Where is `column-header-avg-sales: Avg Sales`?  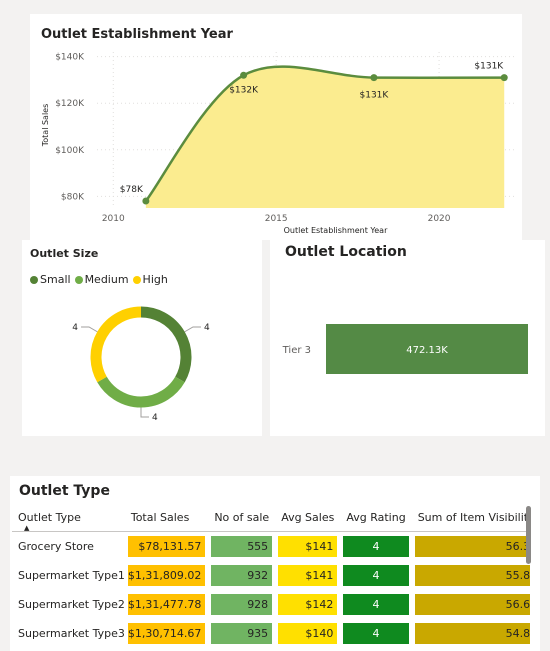
column-header-avg-sales: Avg Sales is located at coordinates (308, 517).